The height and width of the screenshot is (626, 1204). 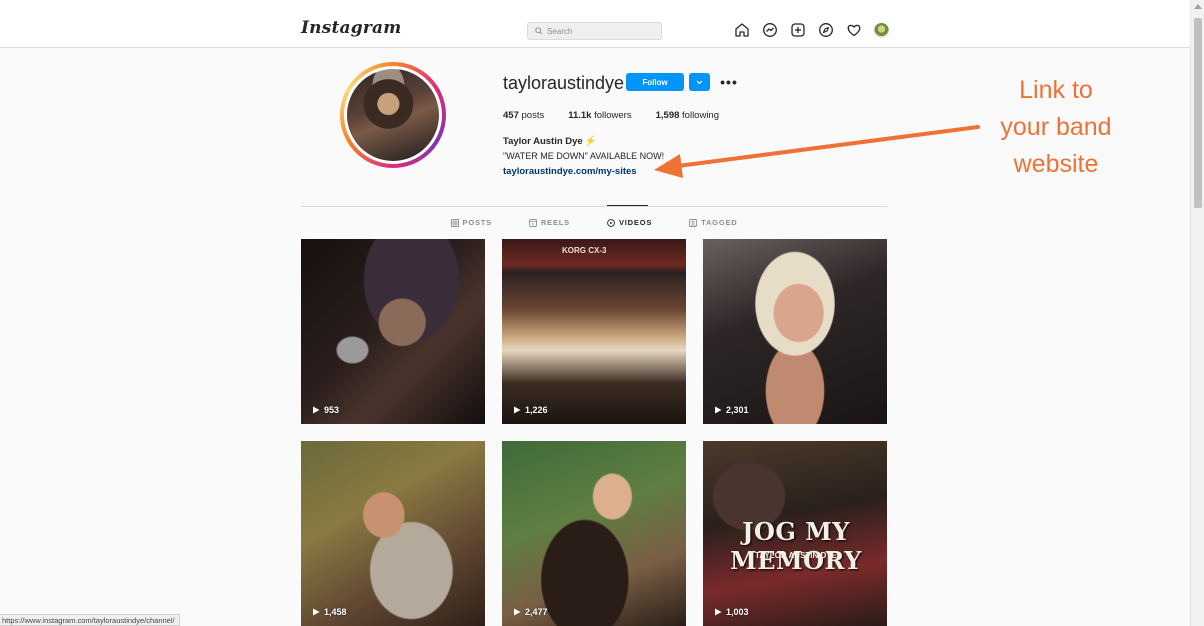 What do you see at coordinates (539, 31) in the screenshot?
I see `search-icon` at bounding box center [539, 31].